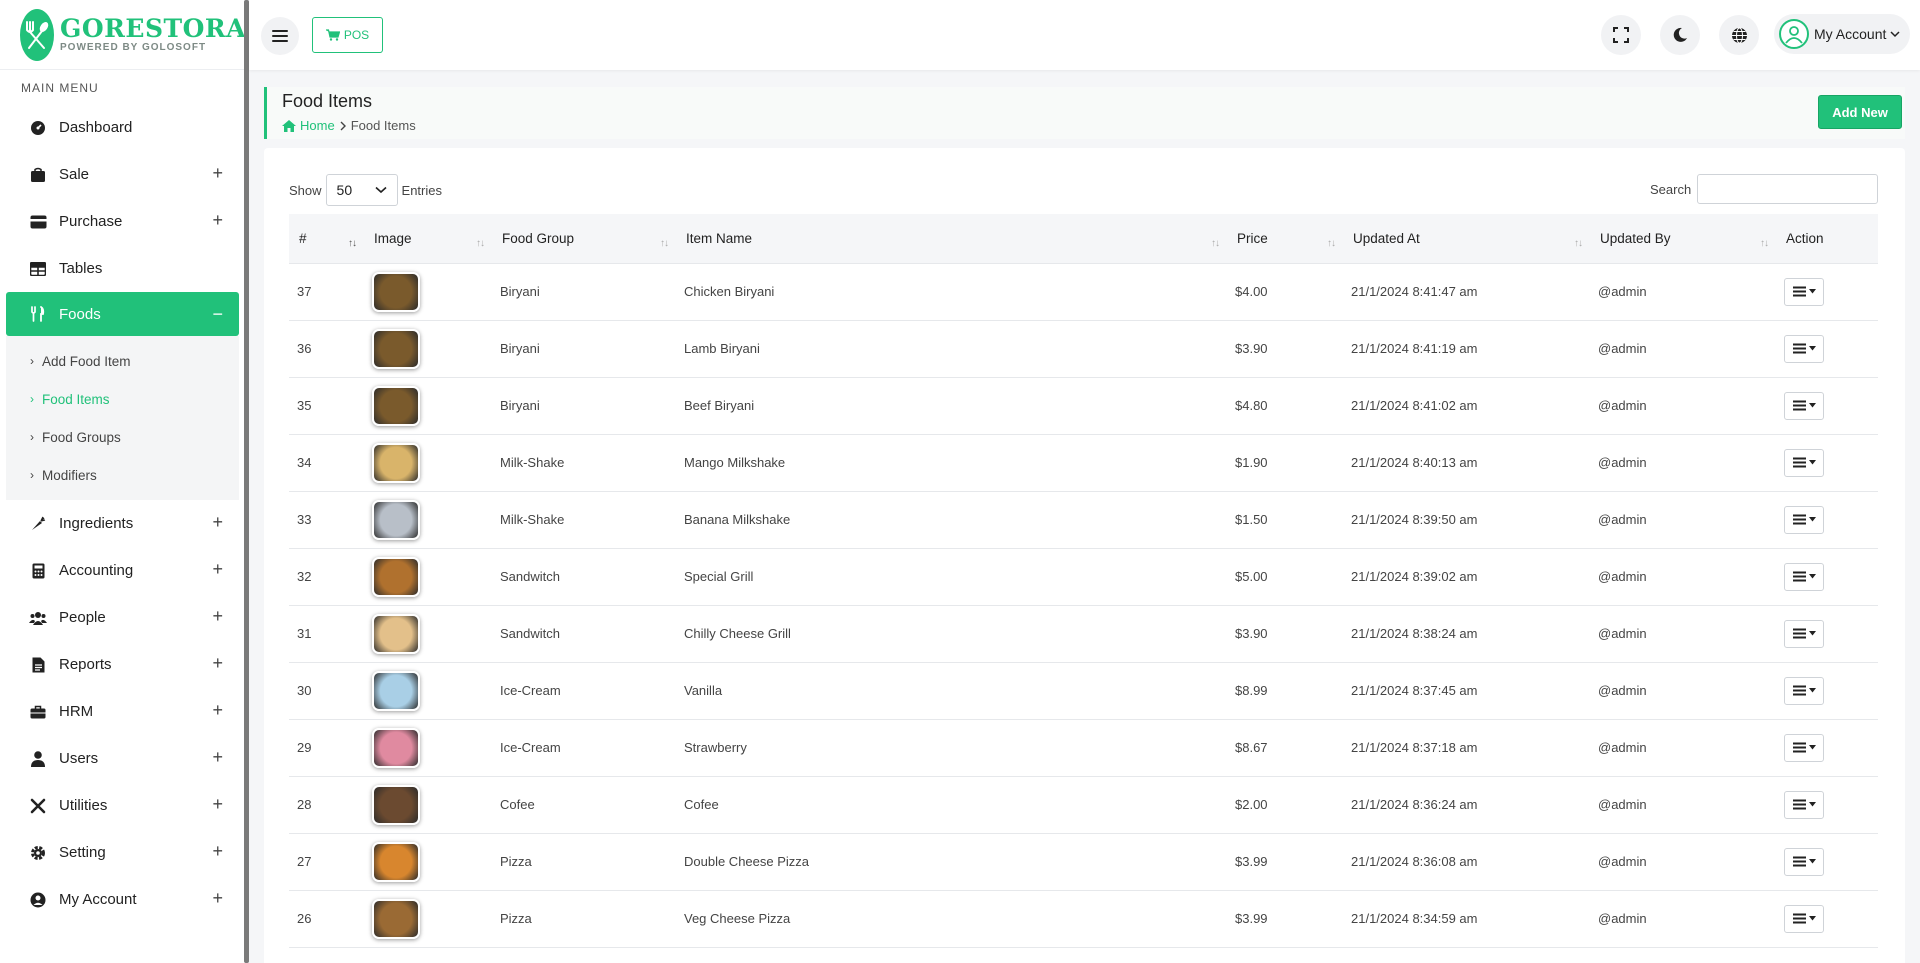 The width and height of the screenshot is (1920, 963). What do you see at coordinates (356, 35) in the screenshot?
I see `pos-label: POS` at bounding box center [356, 35].